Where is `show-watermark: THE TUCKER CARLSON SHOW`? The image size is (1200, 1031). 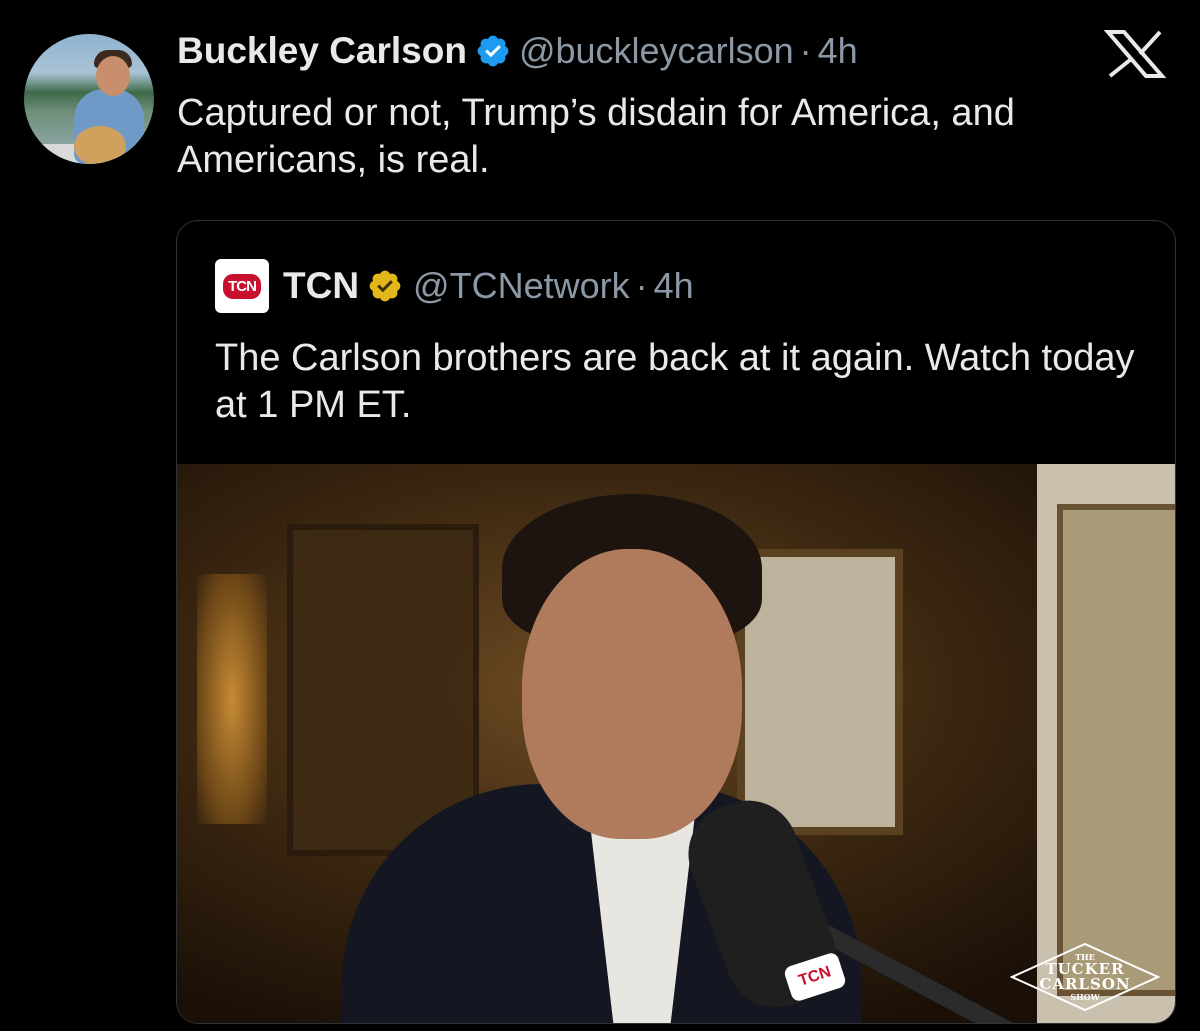
show-watermark: THE TUCKER CARLSON SHOW is located at coordinates (1085, 977).